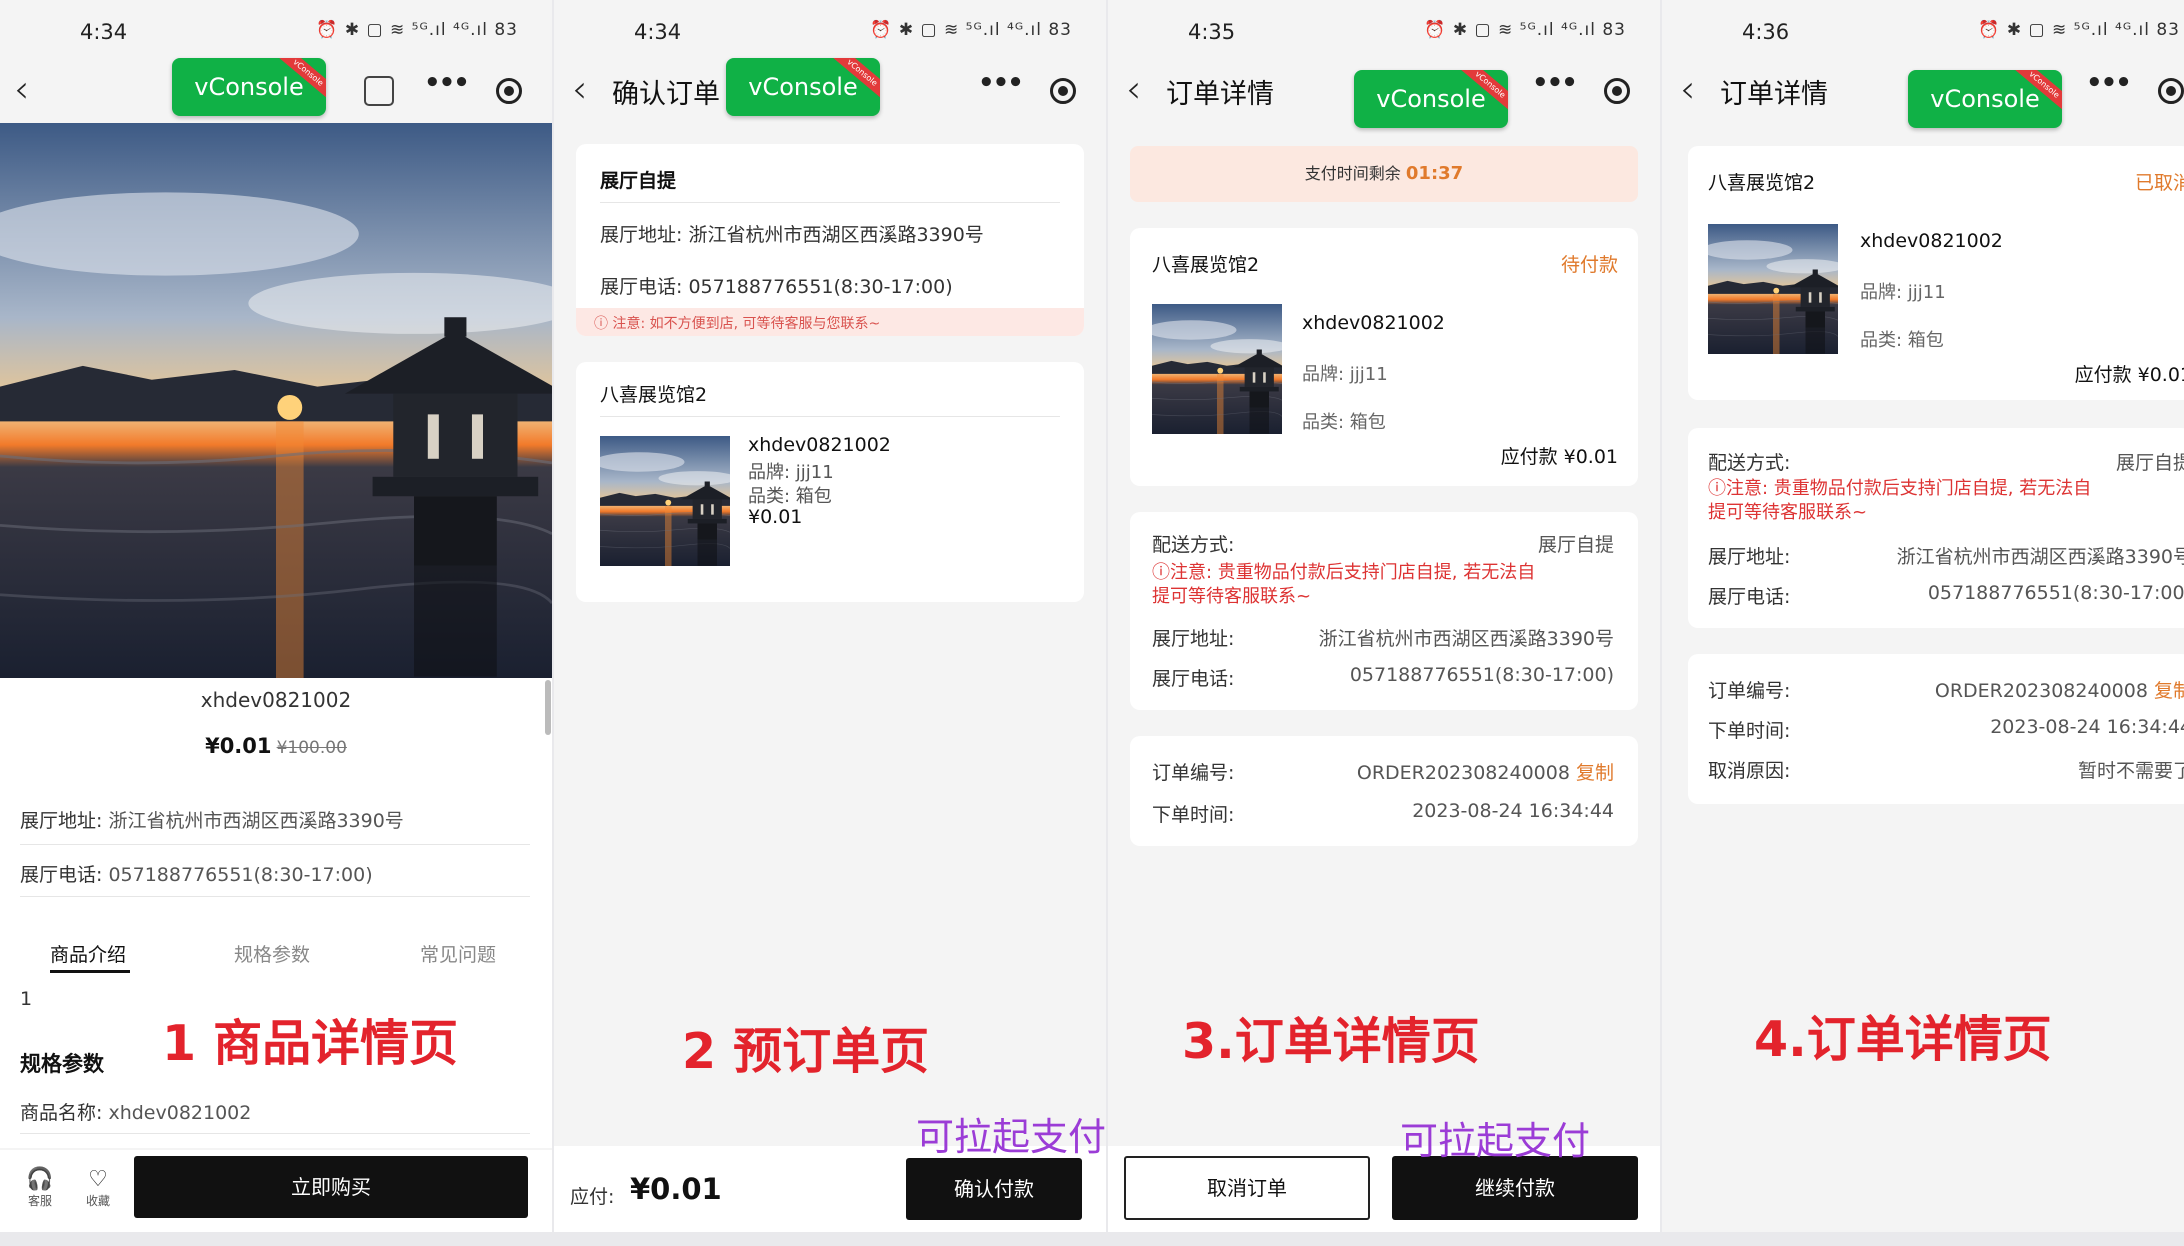 Image resolution: width=2184 pixels, height=1246 pixels. Describe the element at coordinates (1513, 811) in the screenshot. I see `order-time-value: 2023-08-24 16:34:44` at that location.